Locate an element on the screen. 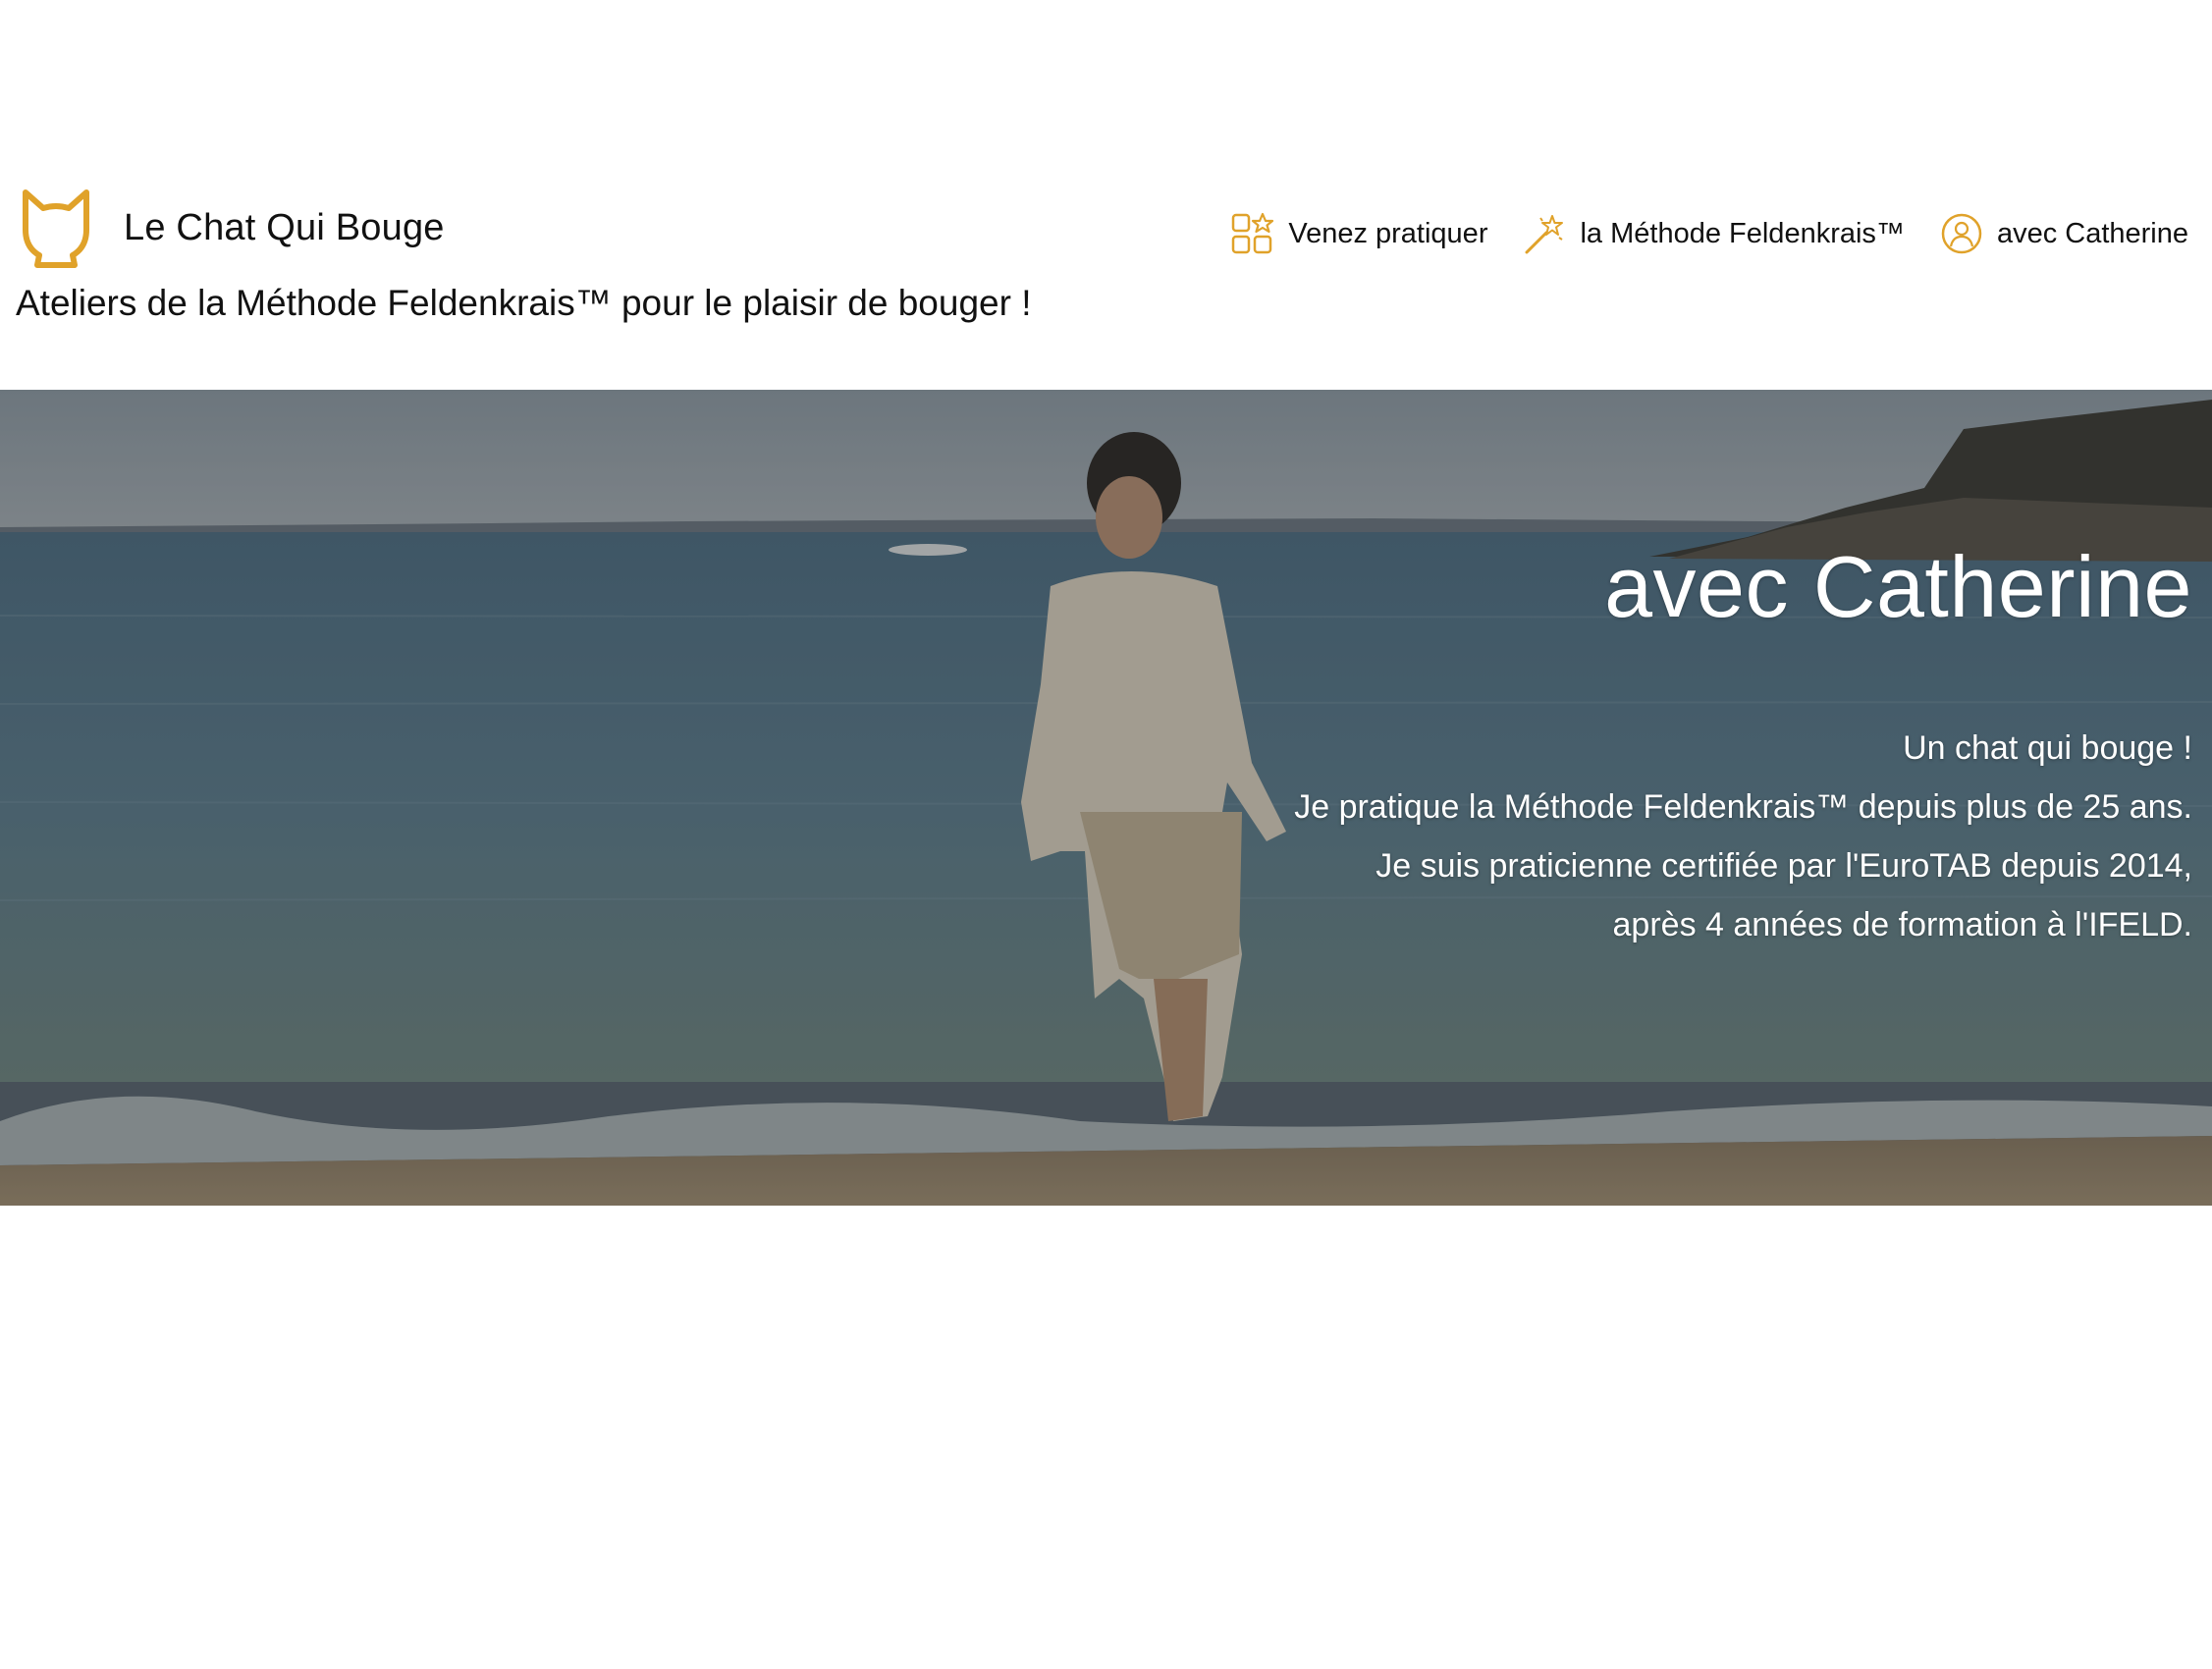 The height and width of the screenshot is (1669, 2212). nav-label: avec Catherine is located at coordinates (2092, 233).